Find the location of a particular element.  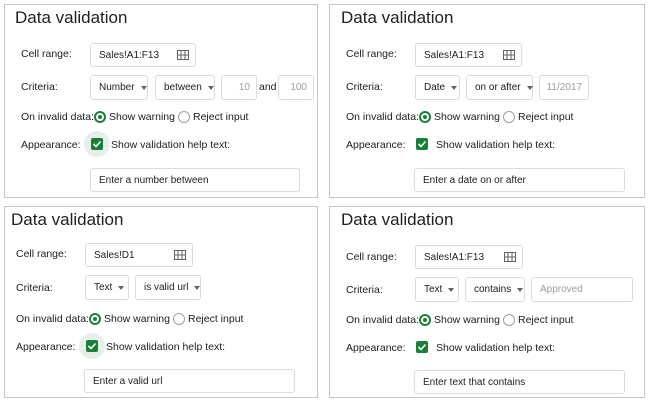

contains-value: Approved is located at coordinates (561, 289).